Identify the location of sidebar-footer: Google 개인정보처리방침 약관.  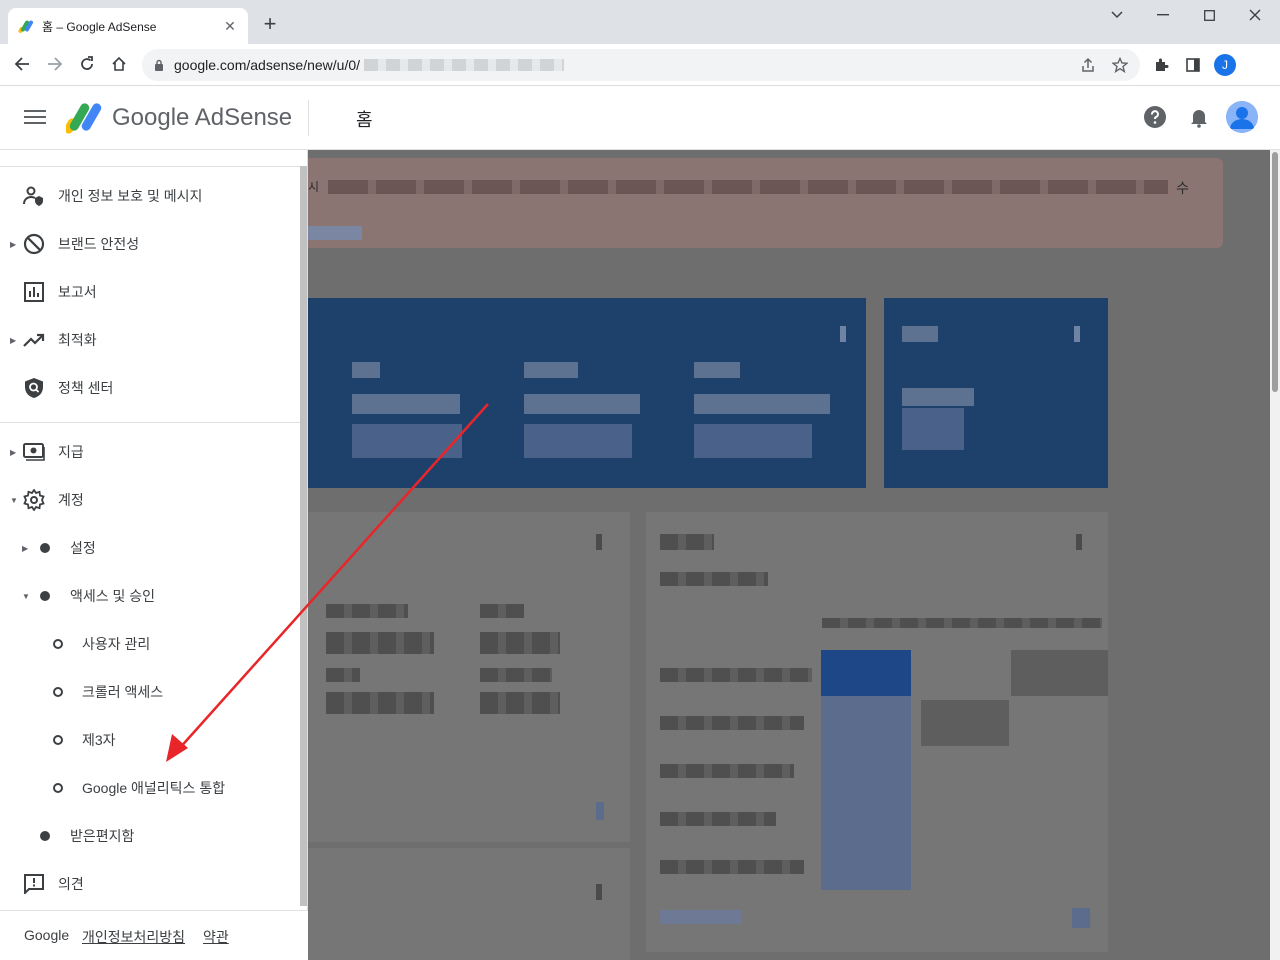
(154, 935).